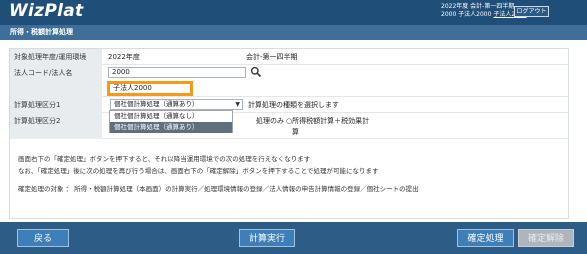 The image size is (587, 254). What do you see at coordinates (485, 238) in the screenshot?
I see `confirm-button: 確定処理` at bounding box center [485, 238].